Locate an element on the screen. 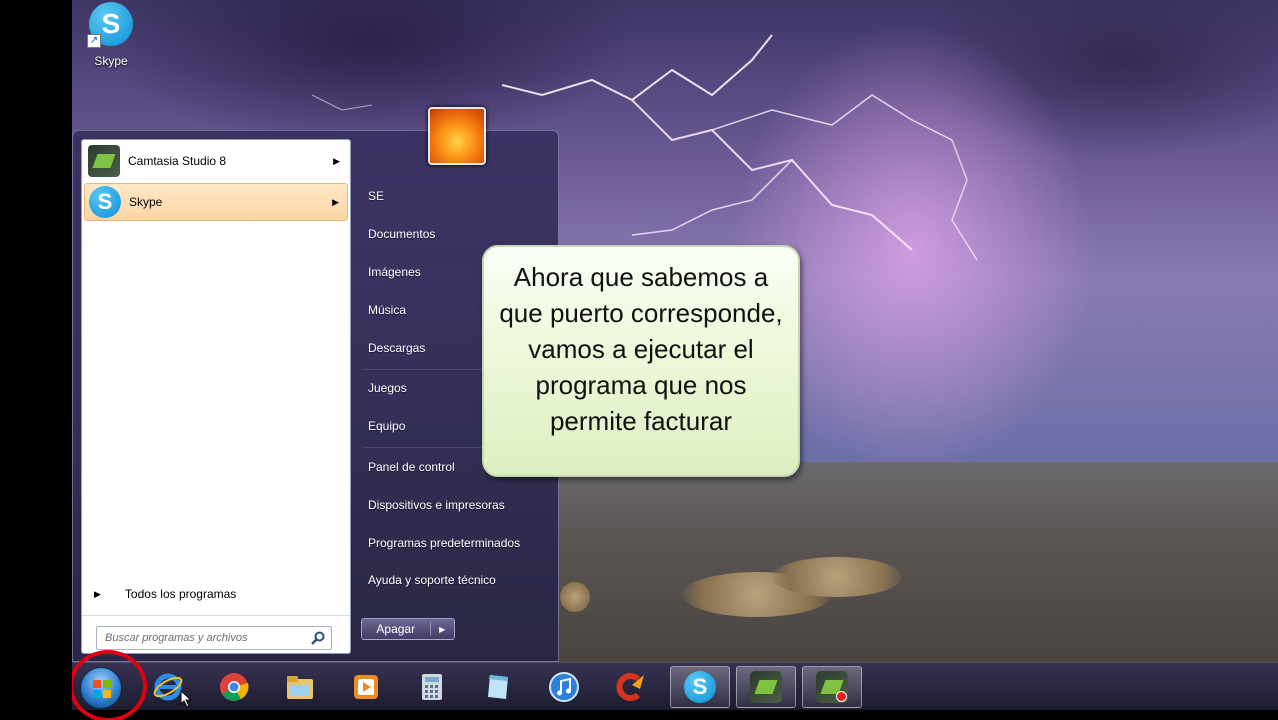 This screenshot has width=1278, height=720. taskbar-media-player is located at coordinates (366, 687).